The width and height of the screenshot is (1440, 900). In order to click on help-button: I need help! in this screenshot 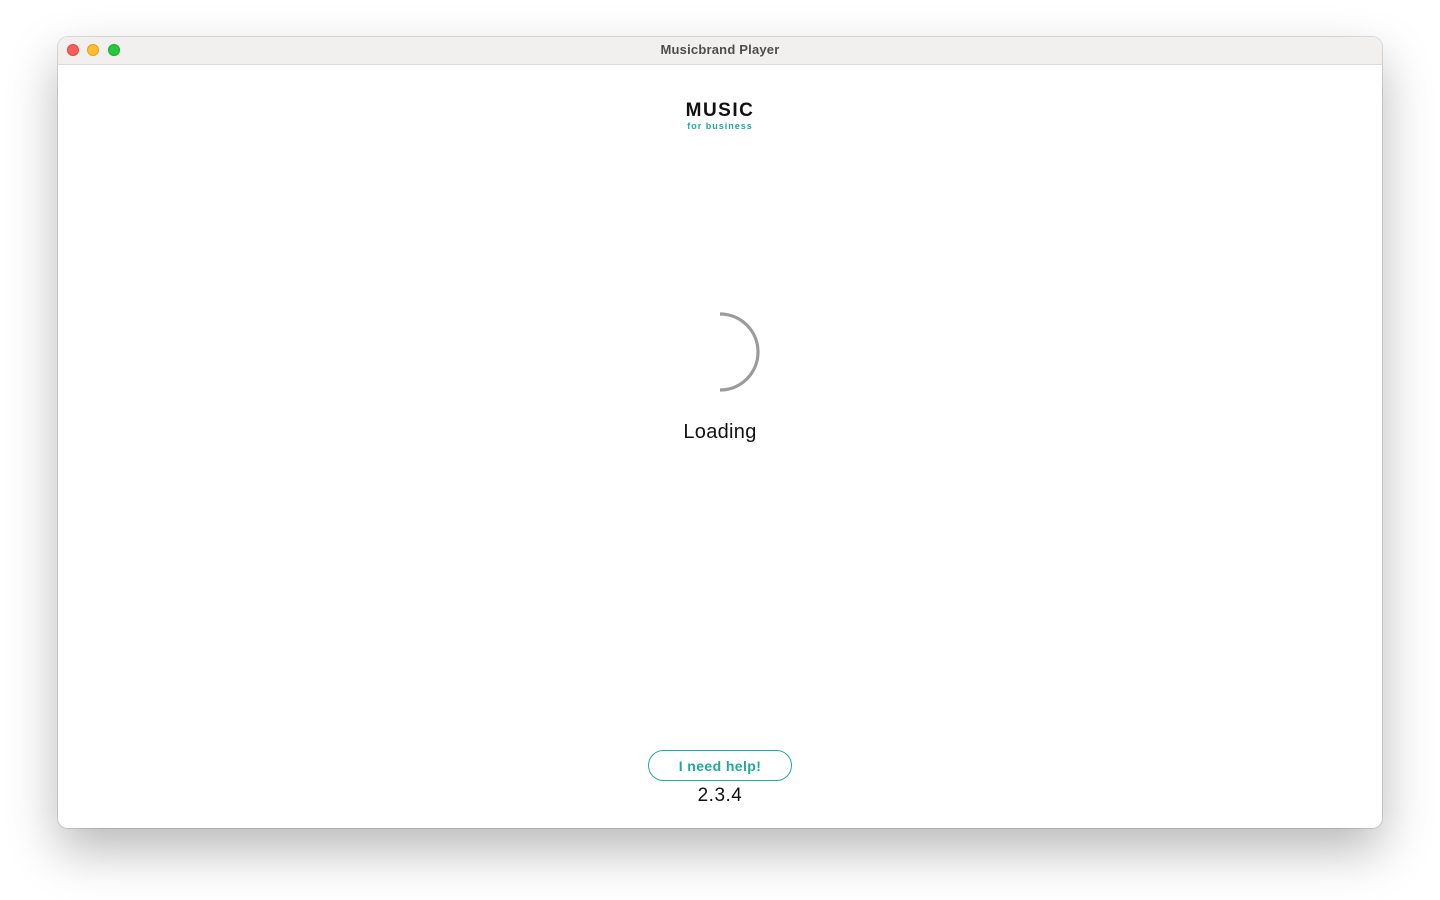, I will do `click(720, 765)`.